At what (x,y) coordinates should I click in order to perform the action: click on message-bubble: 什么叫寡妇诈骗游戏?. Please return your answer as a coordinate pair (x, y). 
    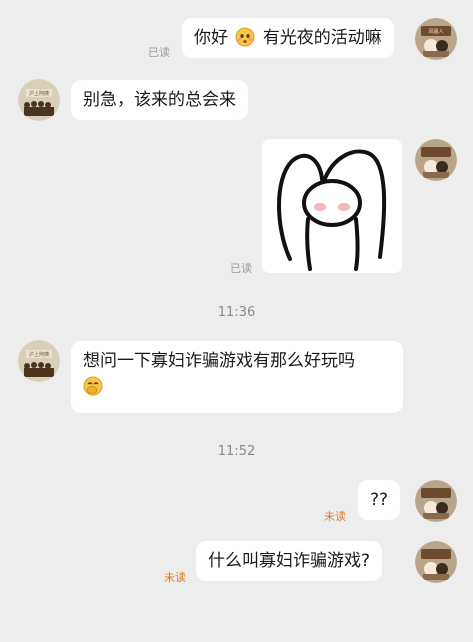
    Looking at the image, I should click on (289, 561).